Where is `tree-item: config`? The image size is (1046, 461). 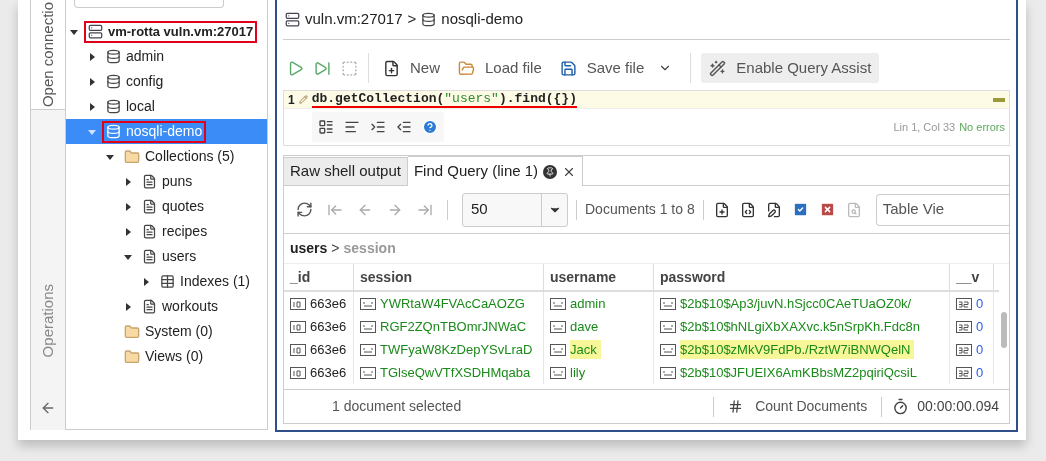
tree-item: config is located at coordinates (166, 81).